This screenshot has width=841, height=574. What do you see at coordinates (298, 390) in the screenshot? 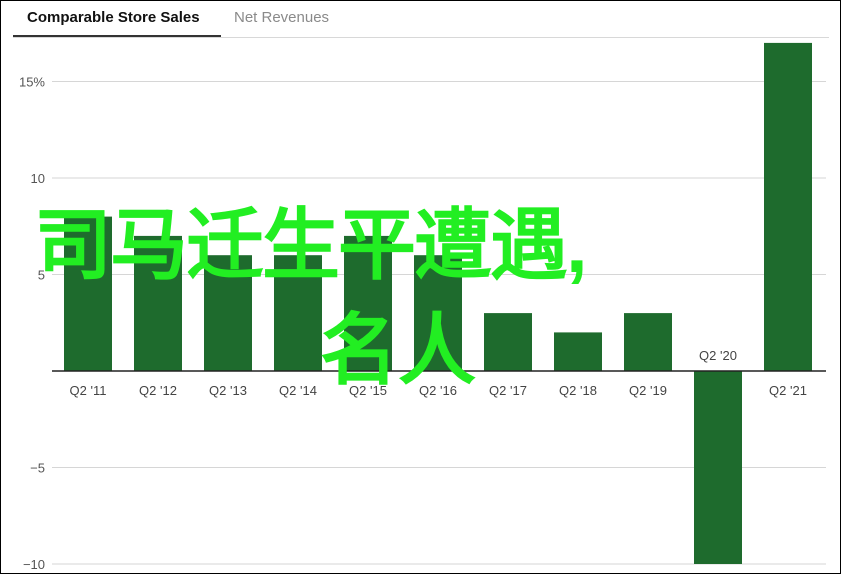
I see `x-tick-label: Q2 '14` at bounding box center [298, 390].